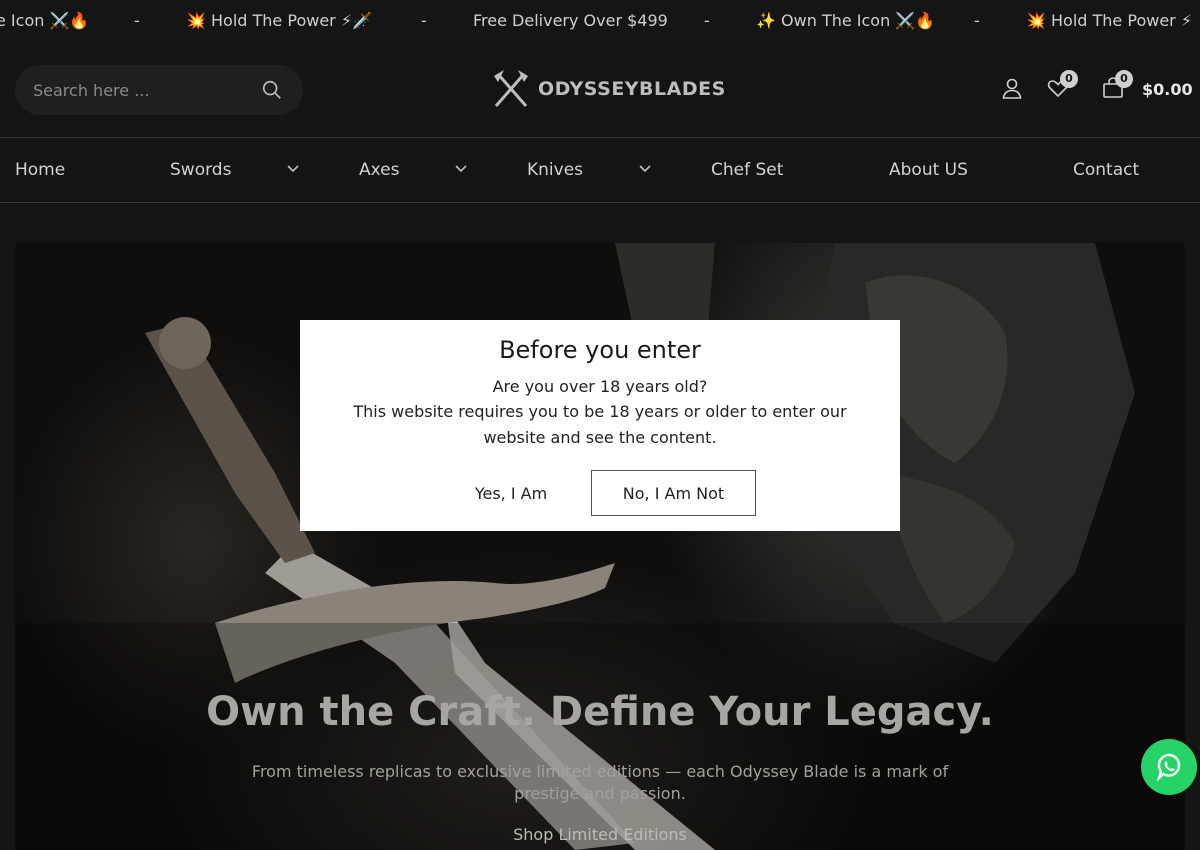  What do you see at coordinates (1167, 89) in the screenshot?
I see `cart-total: $0.00` at bounding box center [1167, 89].